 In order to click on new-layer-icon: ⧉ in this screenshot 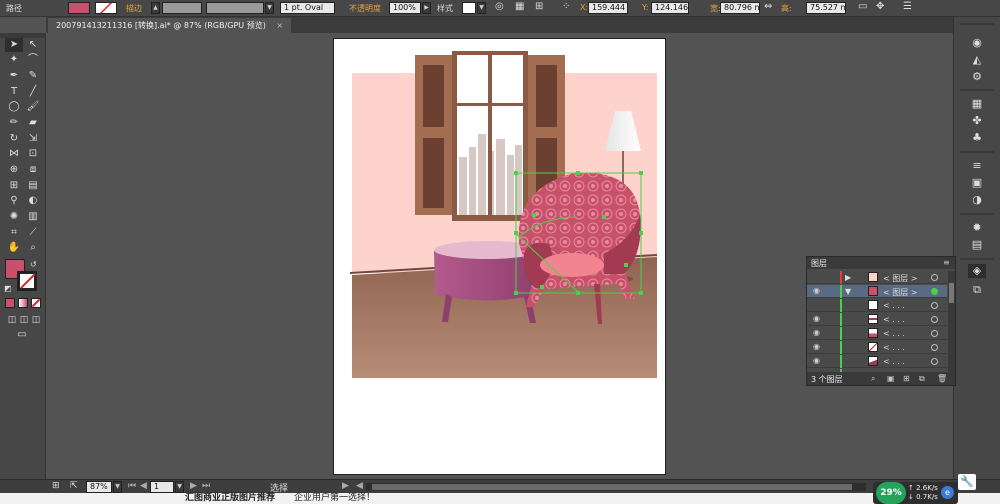, I will do `click(922, 379)`.